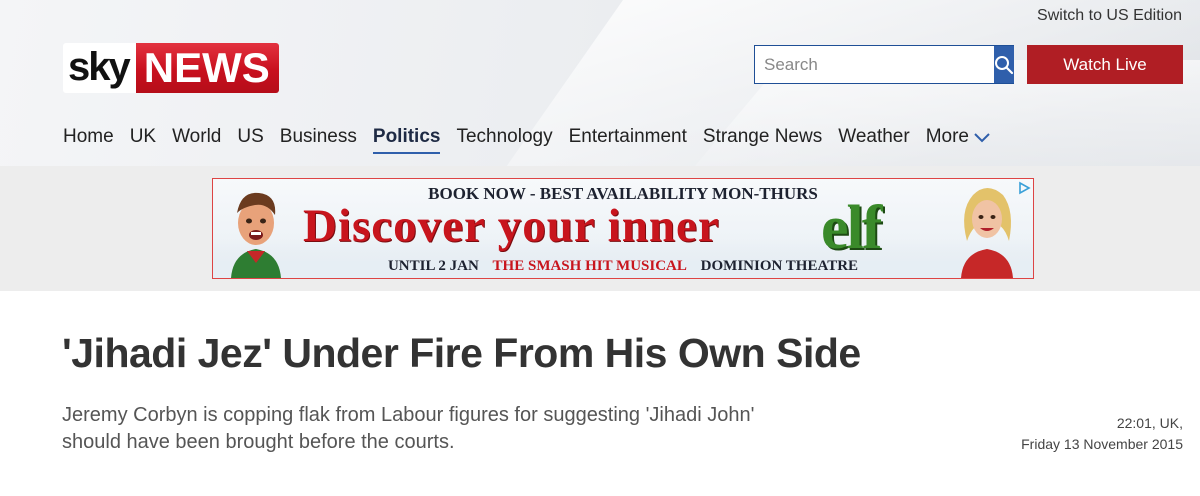  I want to click on ad-actress-right-image, so click(987, 233).